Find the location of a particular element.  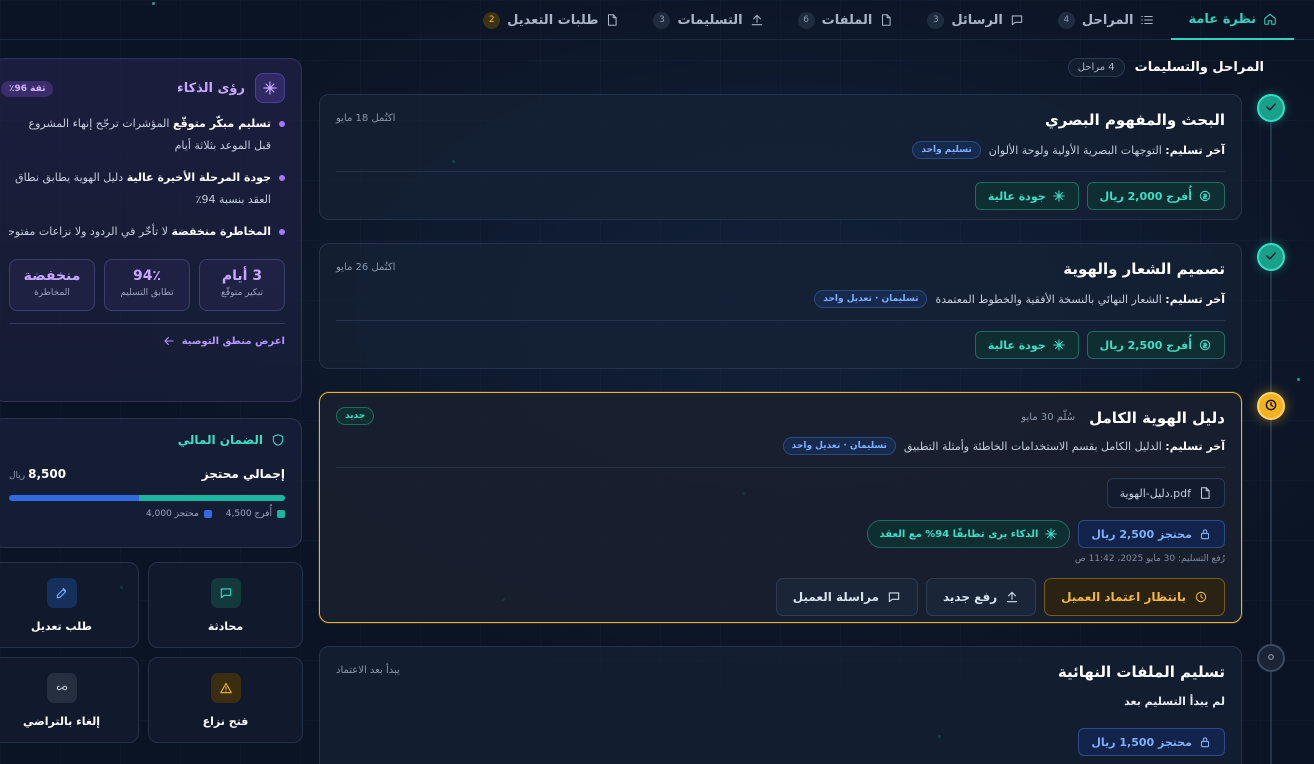

money-label: أُفرج 2,500 ريال is located at coordinates (1145, 345).